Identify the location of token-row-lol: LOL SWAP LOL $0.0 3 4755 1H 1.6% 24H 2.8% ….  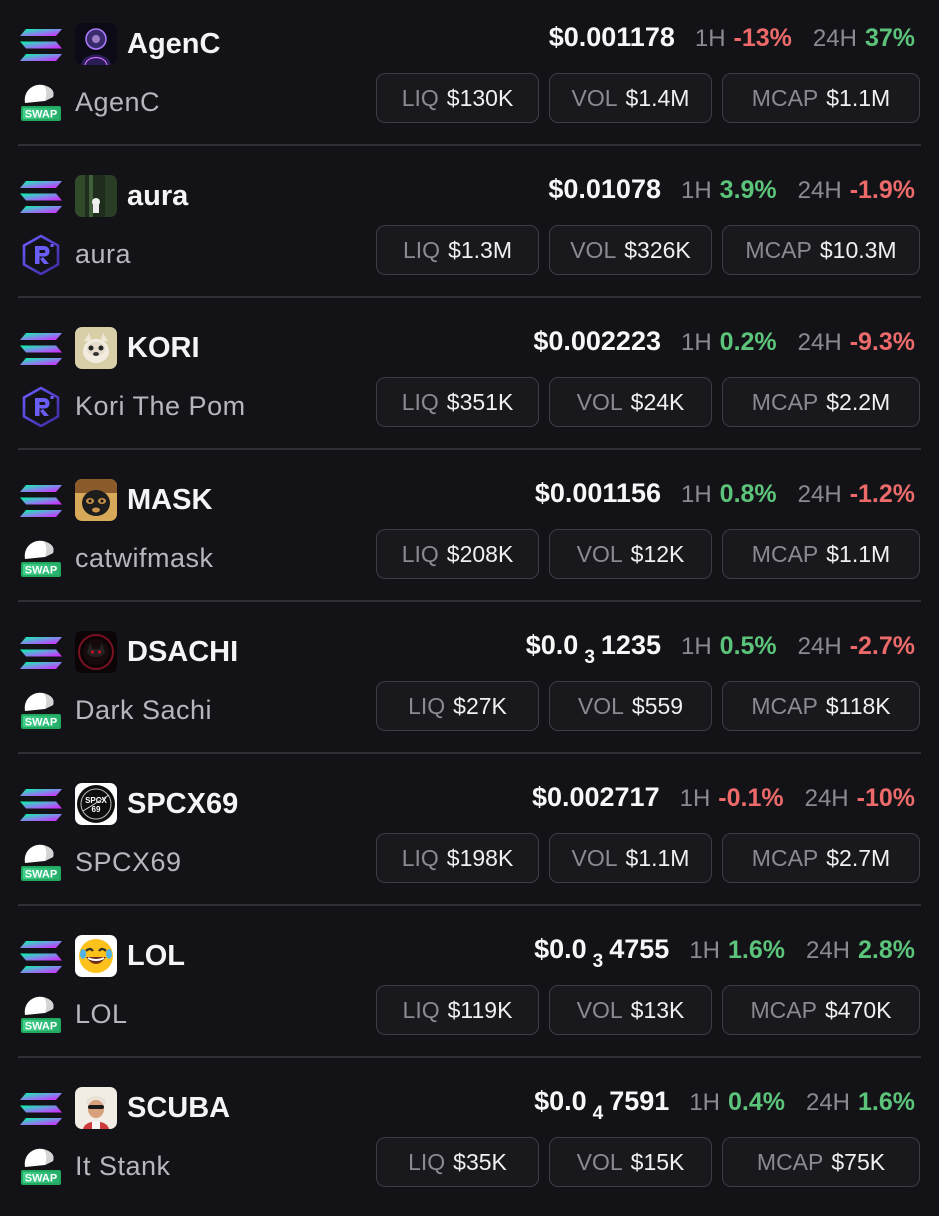
(469, 988).